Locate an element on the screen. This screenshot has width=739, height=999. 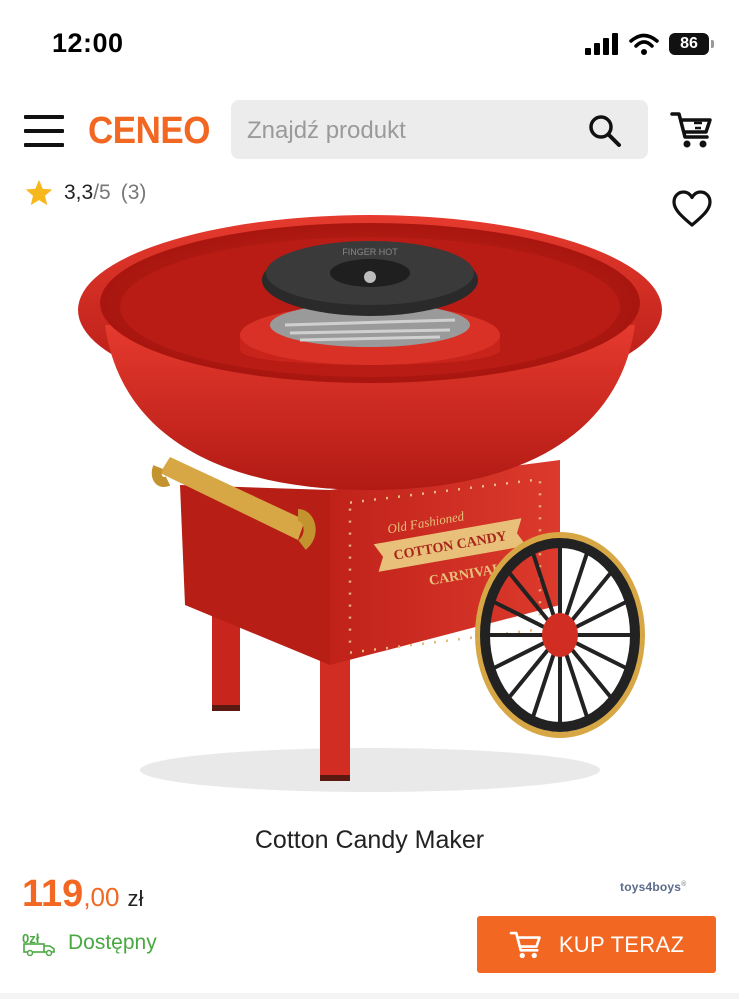
search-box is located at coordinates (439, 130).